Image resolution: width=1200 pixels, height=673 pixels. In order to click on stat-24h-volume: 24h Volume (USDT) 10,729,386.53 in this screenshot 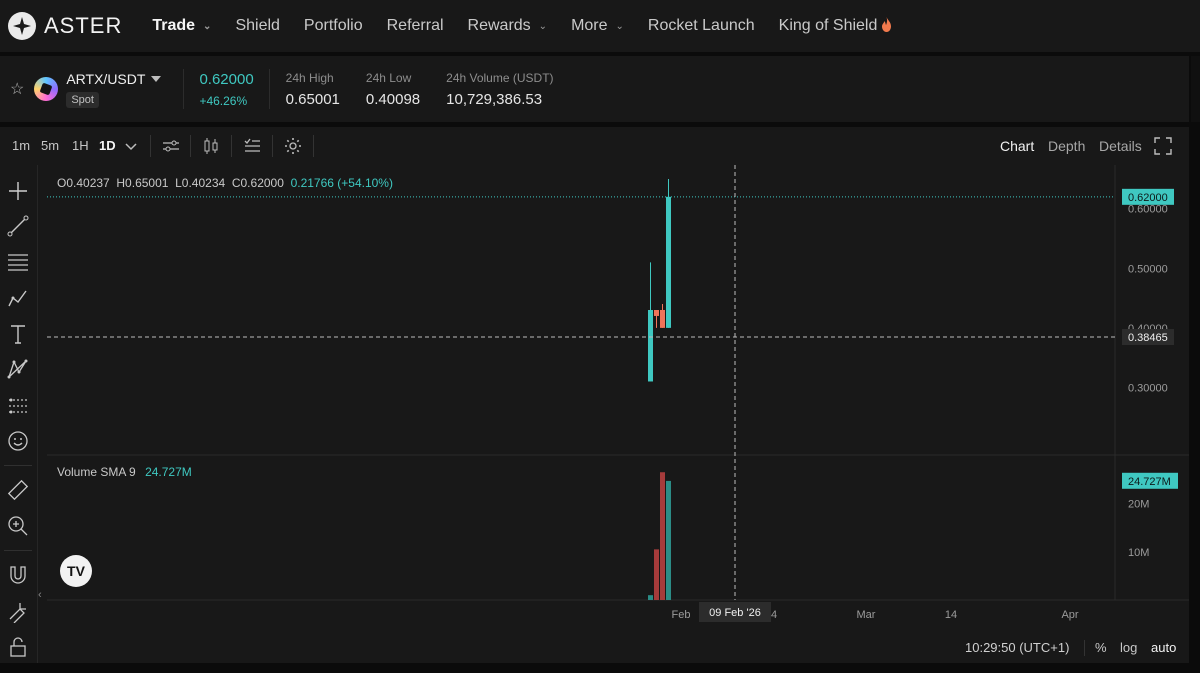, I will do `click(499, 89)`.